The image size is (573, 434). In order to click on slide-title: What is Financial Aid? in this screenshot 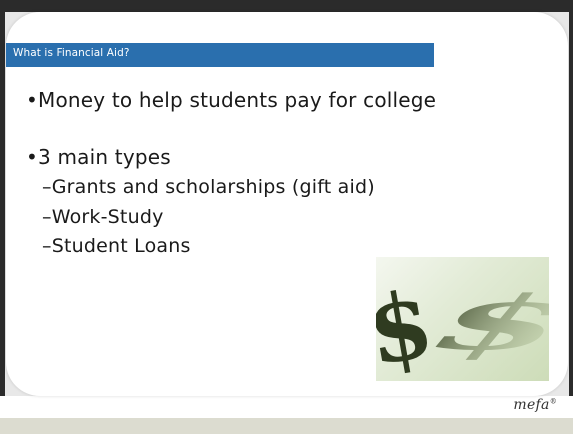, I will do `click(71, 53)`.